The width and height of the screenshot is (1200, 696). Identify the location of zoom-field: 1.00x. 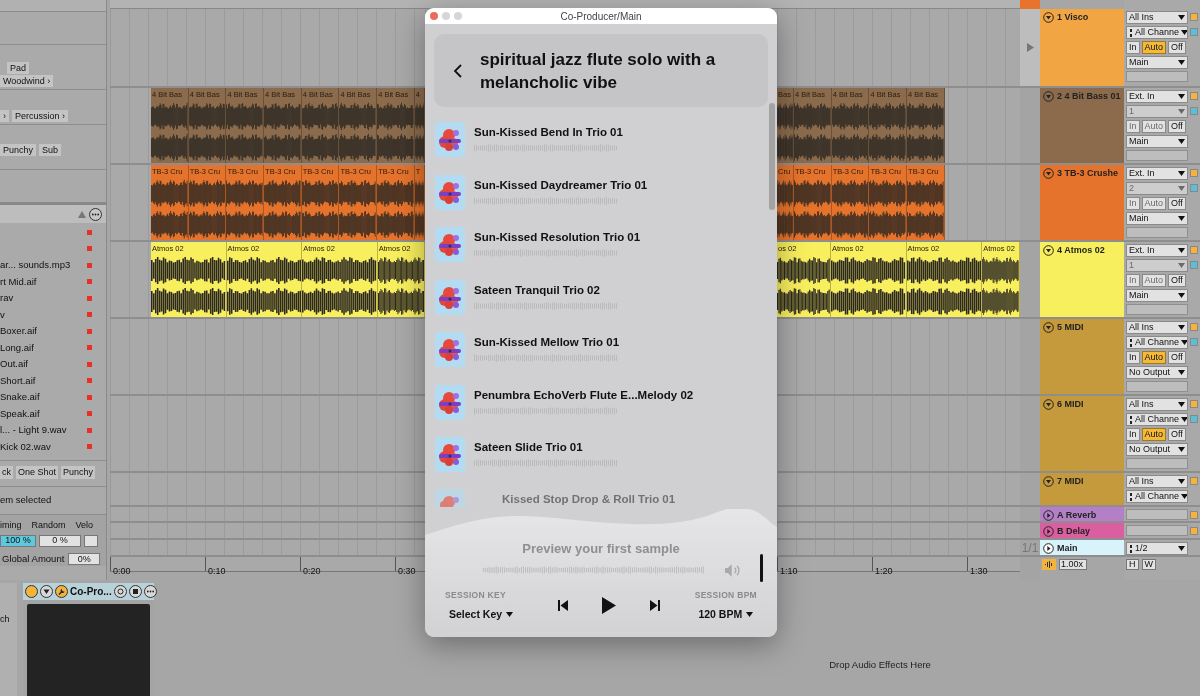
(1073, 564).